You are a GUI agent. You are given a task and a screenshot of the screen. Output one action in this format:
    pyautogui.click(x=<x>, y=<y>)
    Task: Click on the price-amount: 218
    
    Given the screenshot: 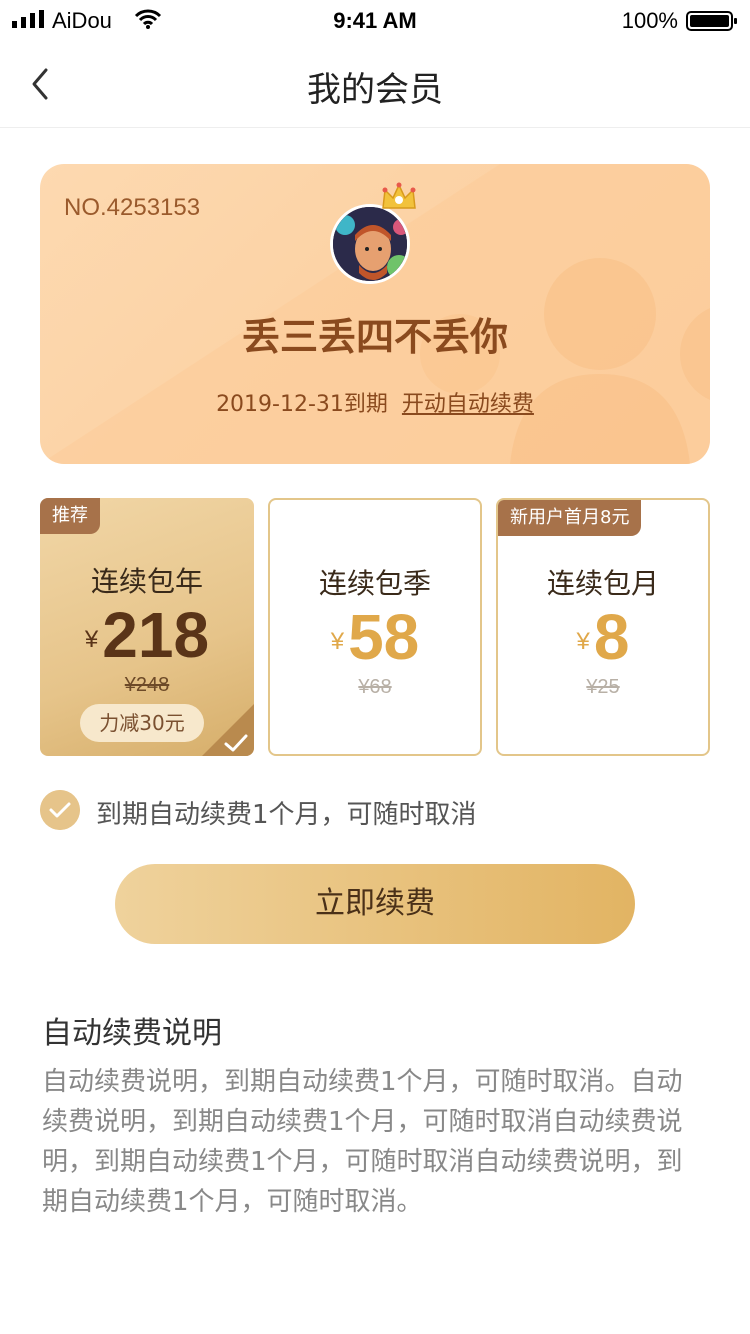 What is the action you would take?
    pyautogui.click(x=156, y=635)
    